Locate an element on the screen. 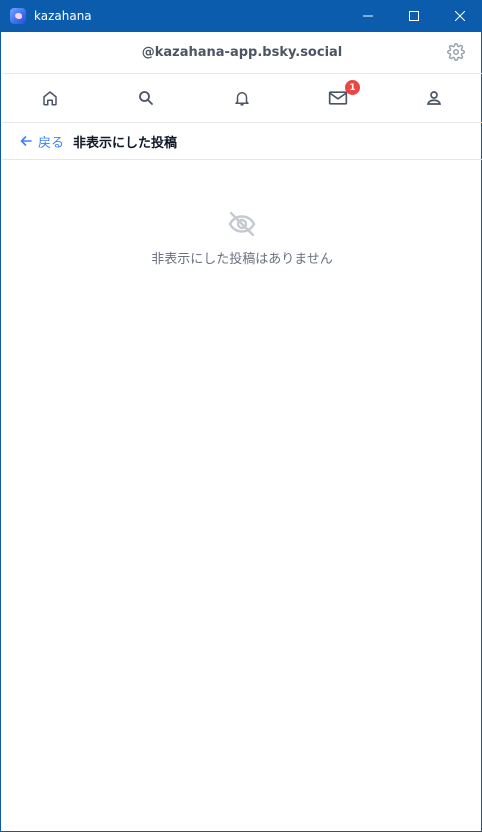 Image resolution: width=482 pixels, height=832 pixels. account-header: @kazahana-app.bsky.social is located at coordinates (242, 53).